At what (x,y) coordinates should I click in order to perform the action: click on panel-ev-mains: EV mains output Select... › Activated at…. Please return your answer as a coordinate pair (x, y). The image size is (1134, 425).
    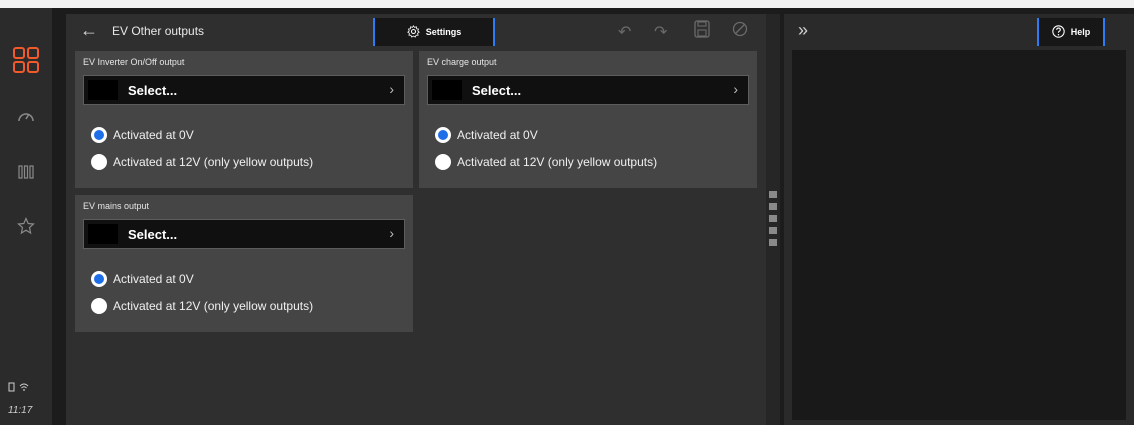
    Looking at the image, I should click on (244, 263).